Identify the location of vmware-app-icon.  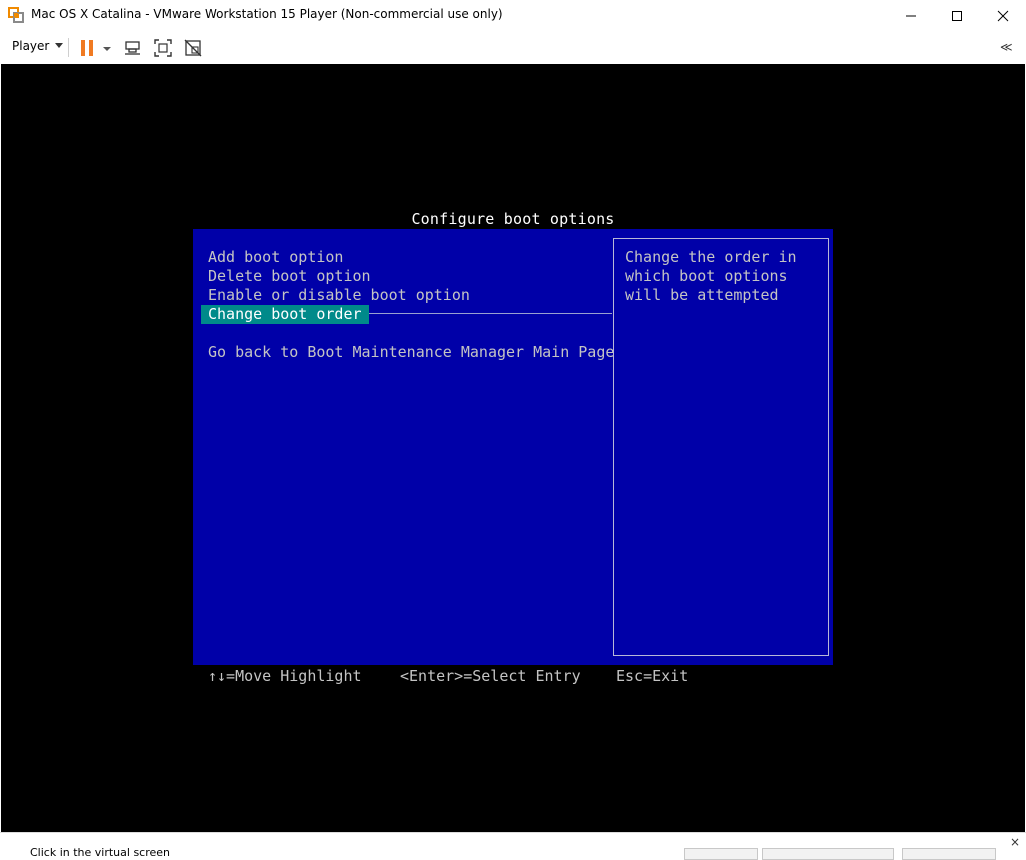
(16, 15).